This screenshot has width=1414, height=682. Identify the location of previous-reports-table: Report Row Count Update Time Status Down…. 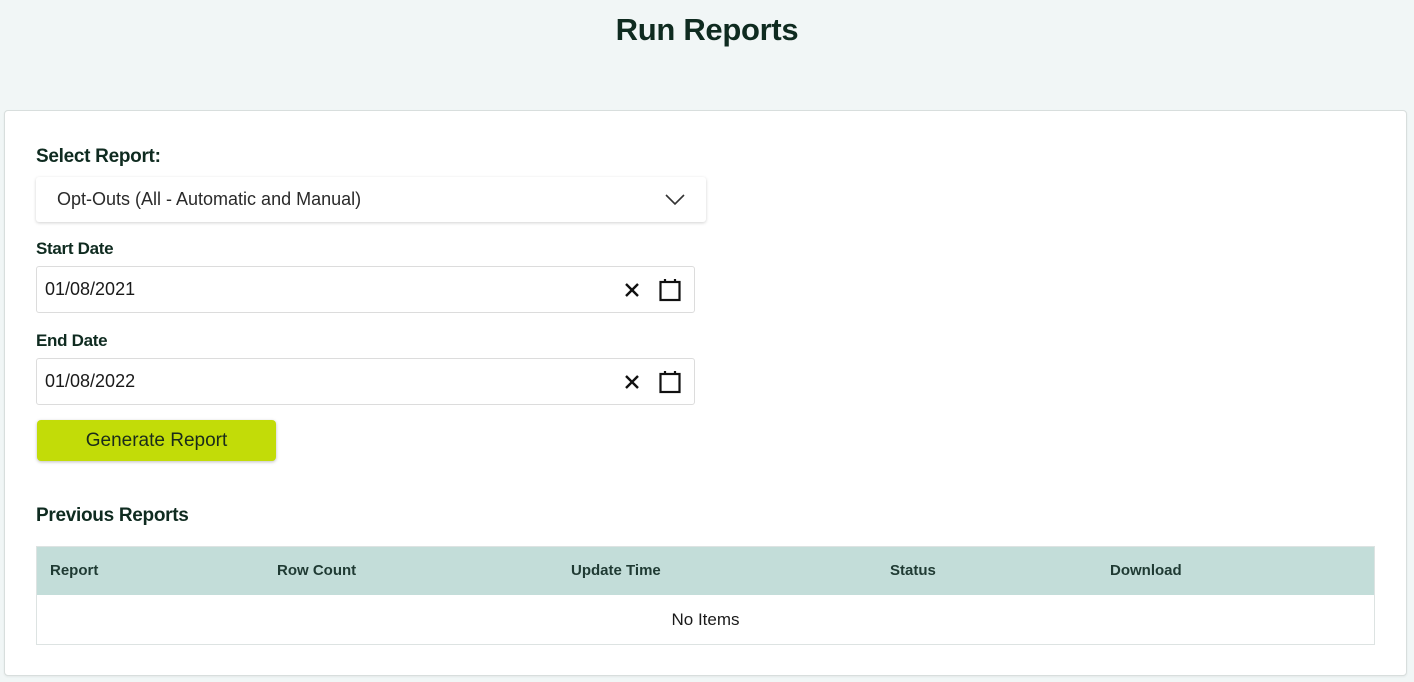
(705, 595).